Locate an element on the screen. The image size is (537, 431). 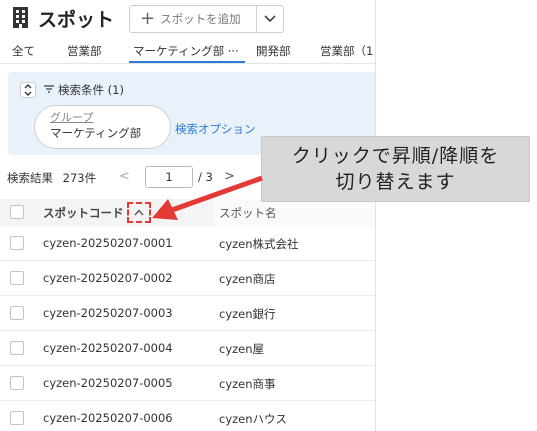
plus-icon: + is located at coordinates (148, 18).